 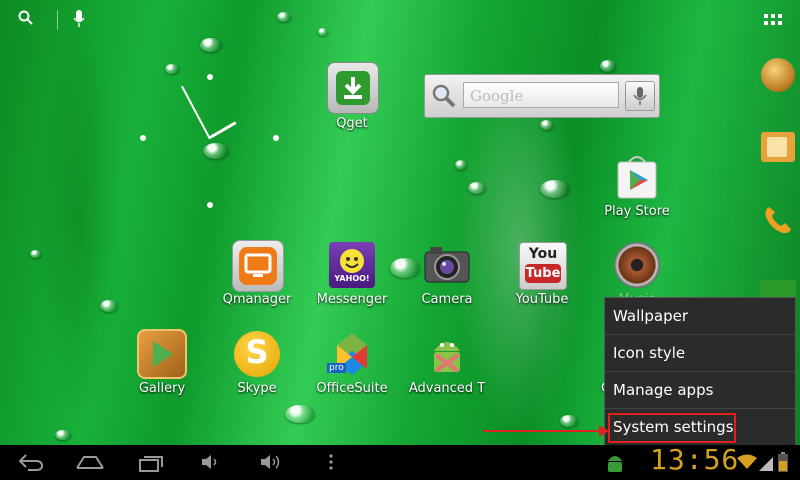 I want to click on menu-item-icon-style: Icon style, so click(x=700, y=353).